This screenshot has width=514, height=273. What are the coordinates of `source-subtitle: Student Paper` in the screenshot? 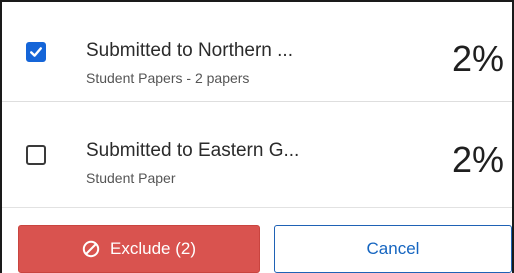 It's located at (131, 178).